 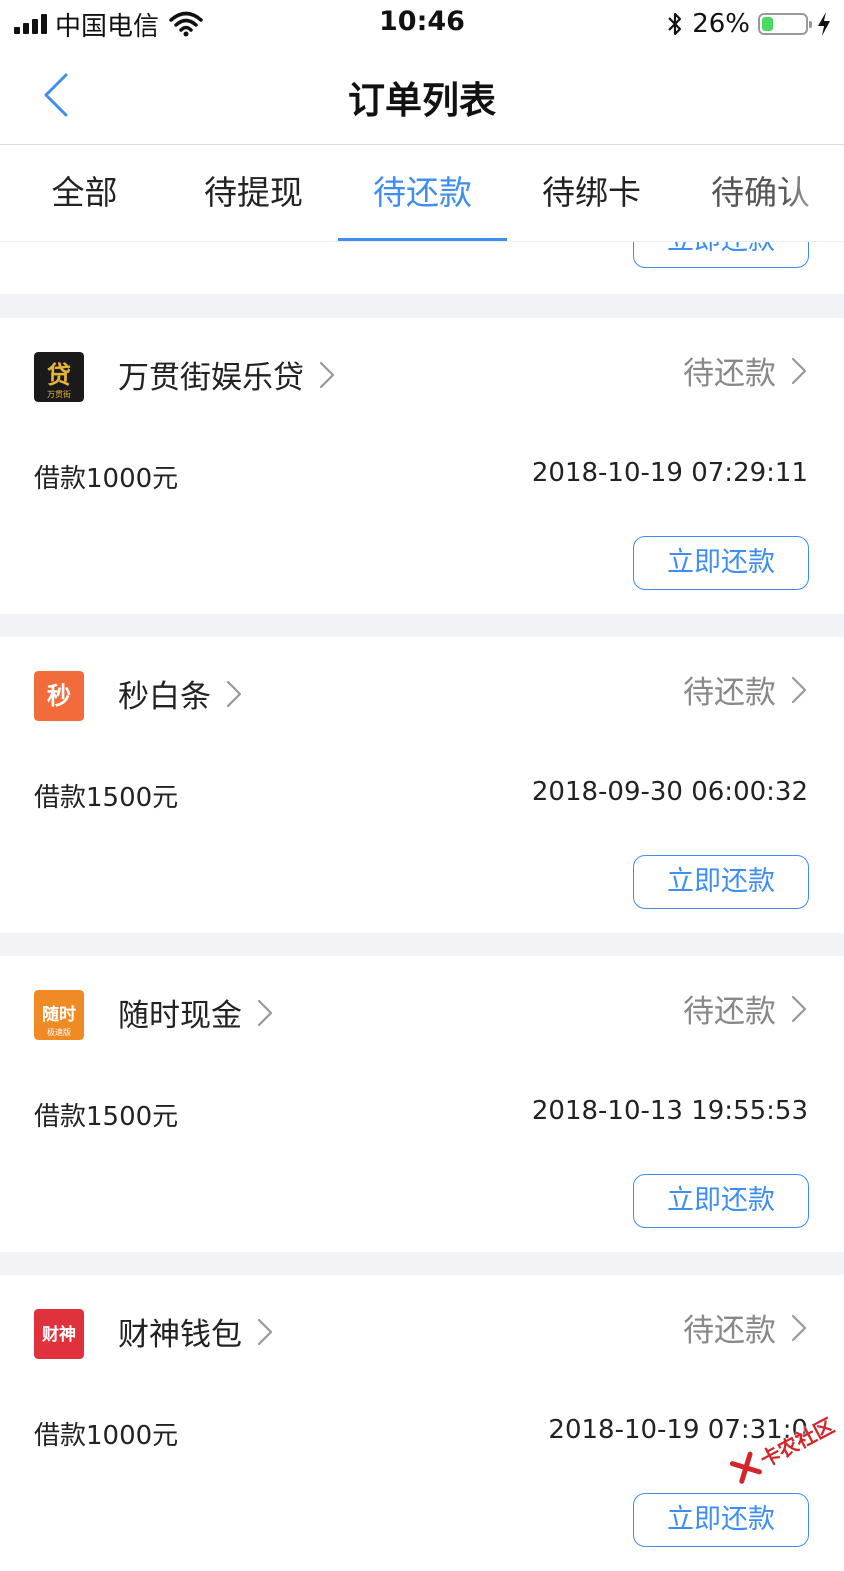 I want to click on tab-pending-repay: 待还款, so click(x=422, y=193).